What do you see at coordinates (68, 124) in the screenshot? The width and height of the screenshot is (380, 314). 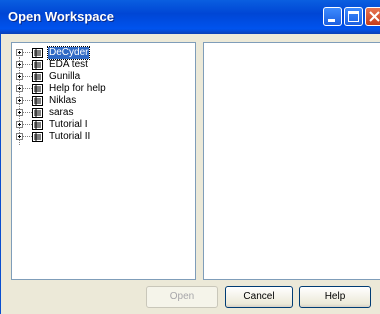 I see `tree-item-label: Tutorial I` at bounding box center [68, 124].